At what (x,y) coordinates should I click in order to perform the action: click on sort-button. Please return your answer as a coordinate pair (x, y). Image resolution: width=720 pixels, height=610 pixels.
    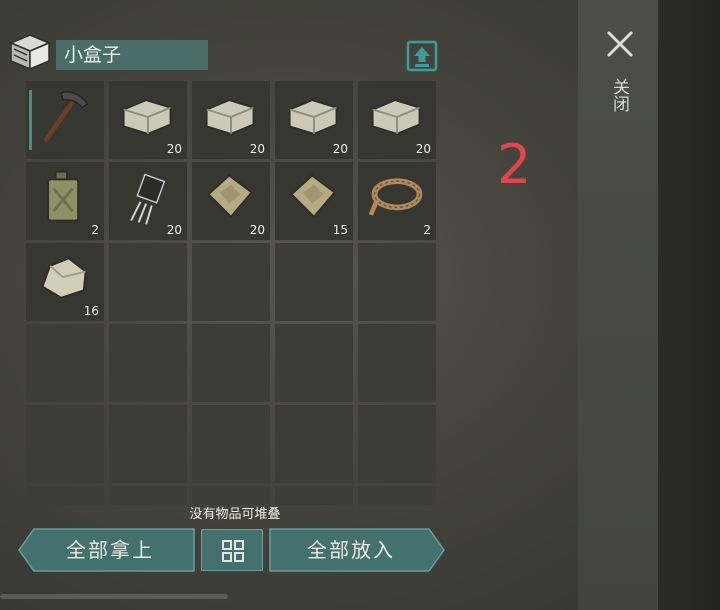
    Looking at the image, I should click on (232, 550).